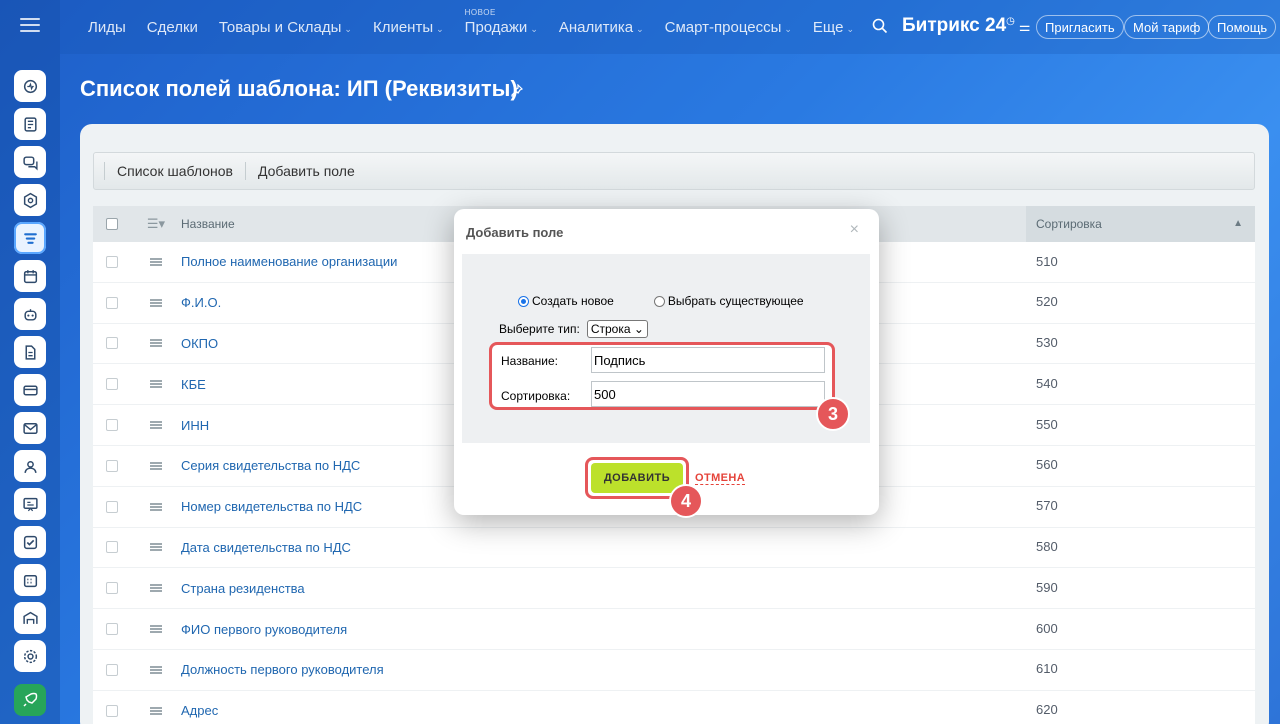 The image size is (1280, 724). Describe the element at coordinates (30, 314) in the screenshot. I see `robot-icon` at that location.